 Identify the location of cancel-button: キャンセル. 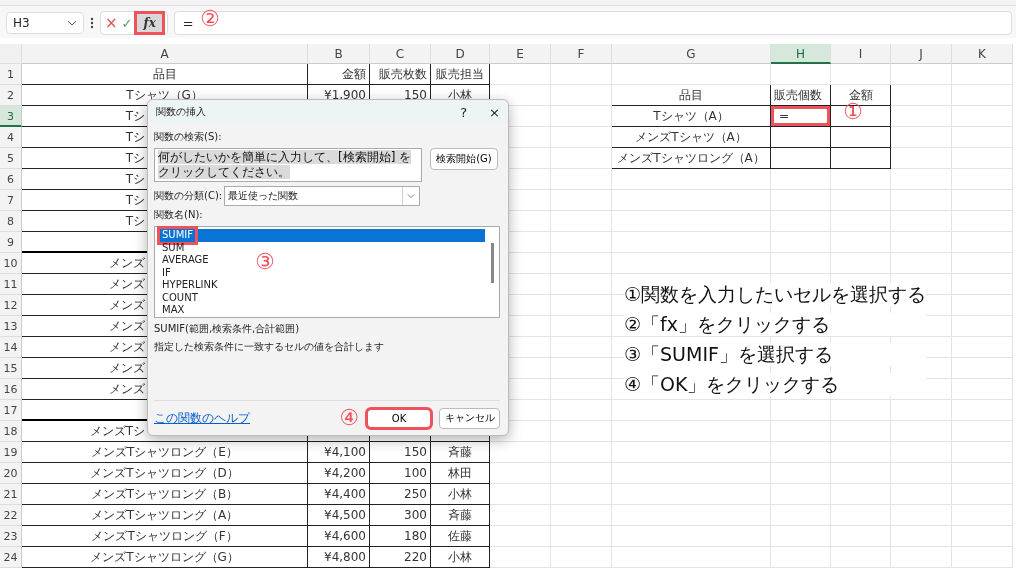
(469, 418).